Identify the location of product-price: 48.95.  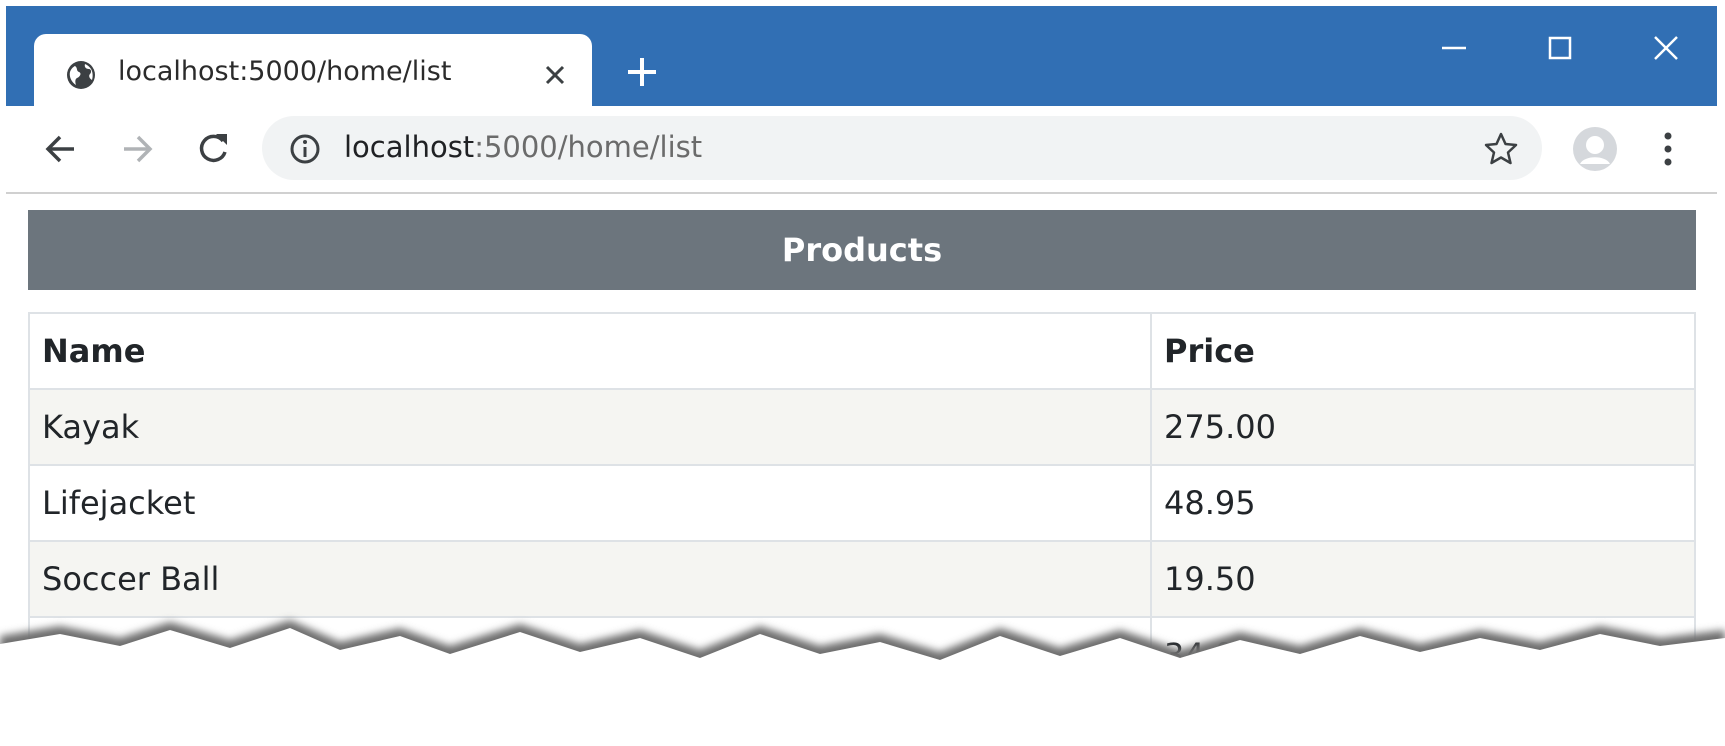
(1423, 503).